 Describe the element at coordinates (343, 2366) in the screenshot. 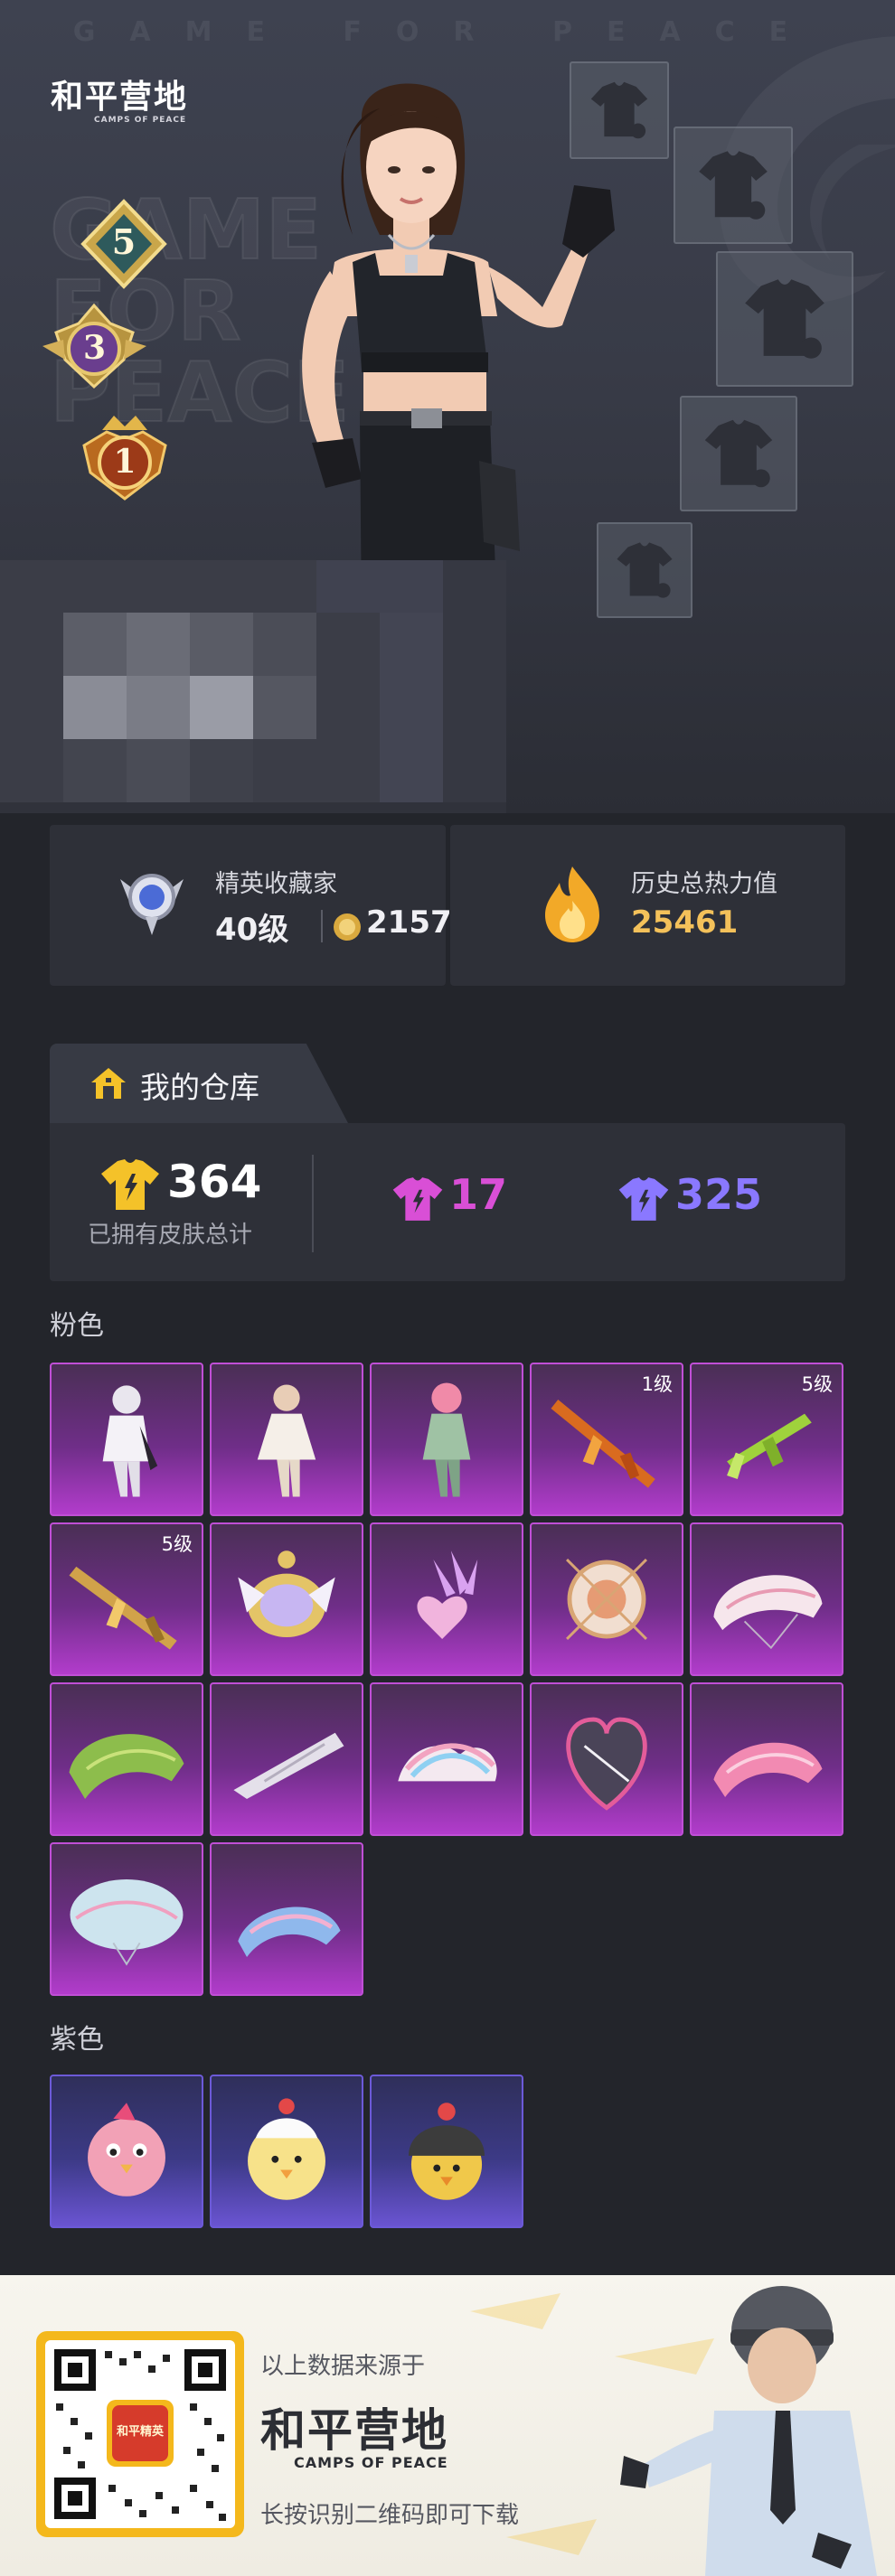

I see `data-source-text: 以上数据来源于` at that location.